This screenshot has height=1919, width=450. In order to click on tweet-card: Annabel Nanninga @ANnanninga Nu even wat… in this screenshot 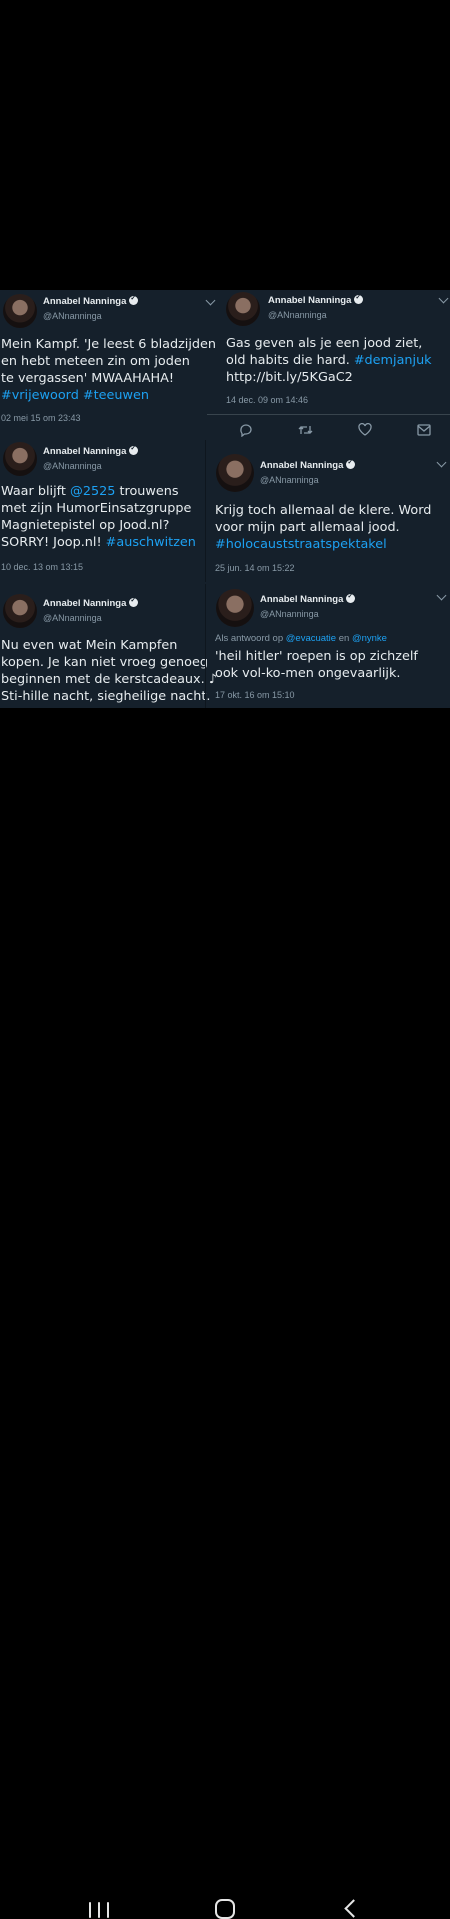, I will do `click(108, 648)`.